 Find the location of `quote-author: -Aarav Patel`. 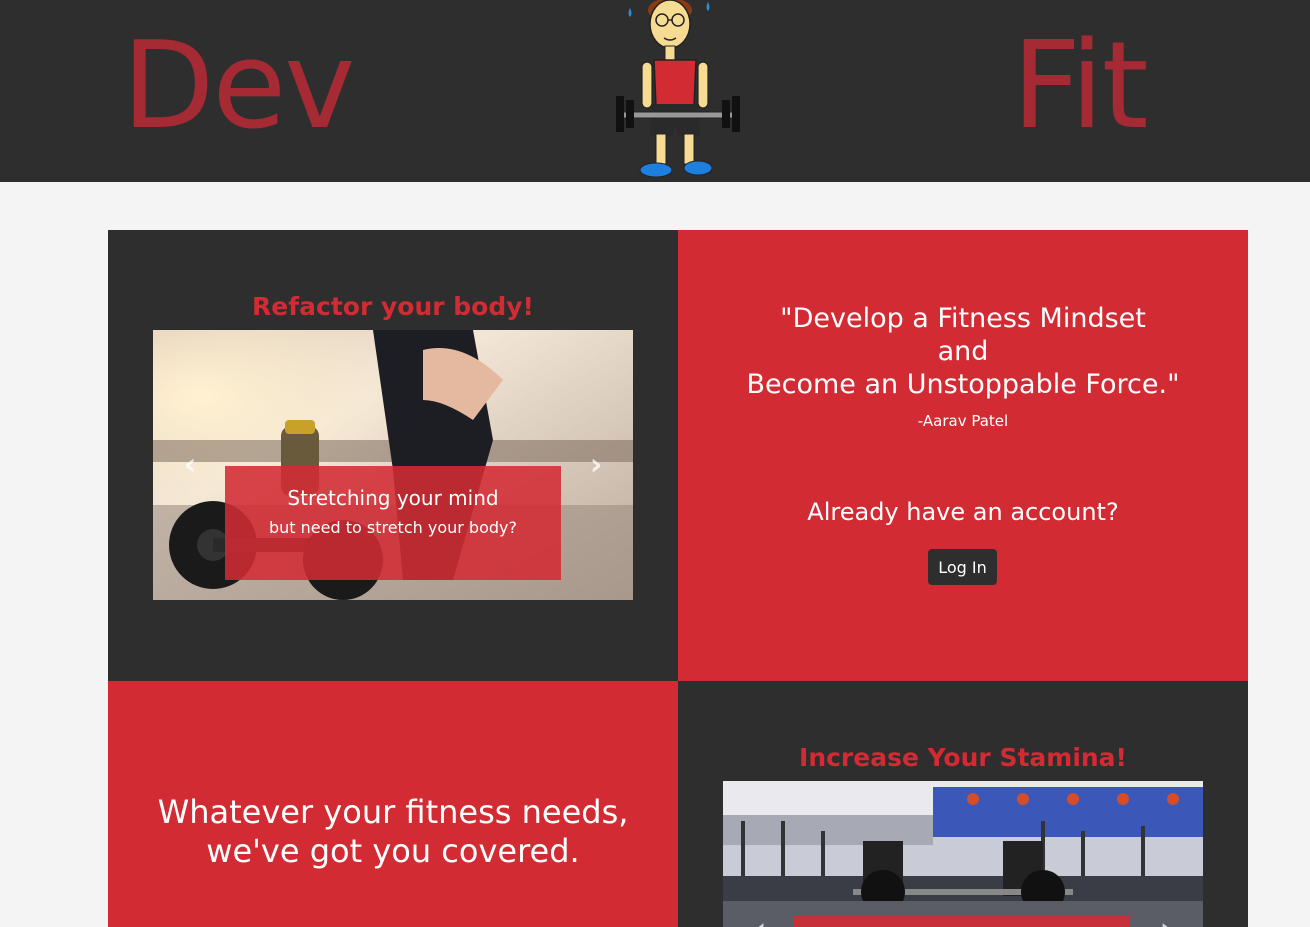

quote-author: -Aarav Patel is located at coordinates (963, 421).